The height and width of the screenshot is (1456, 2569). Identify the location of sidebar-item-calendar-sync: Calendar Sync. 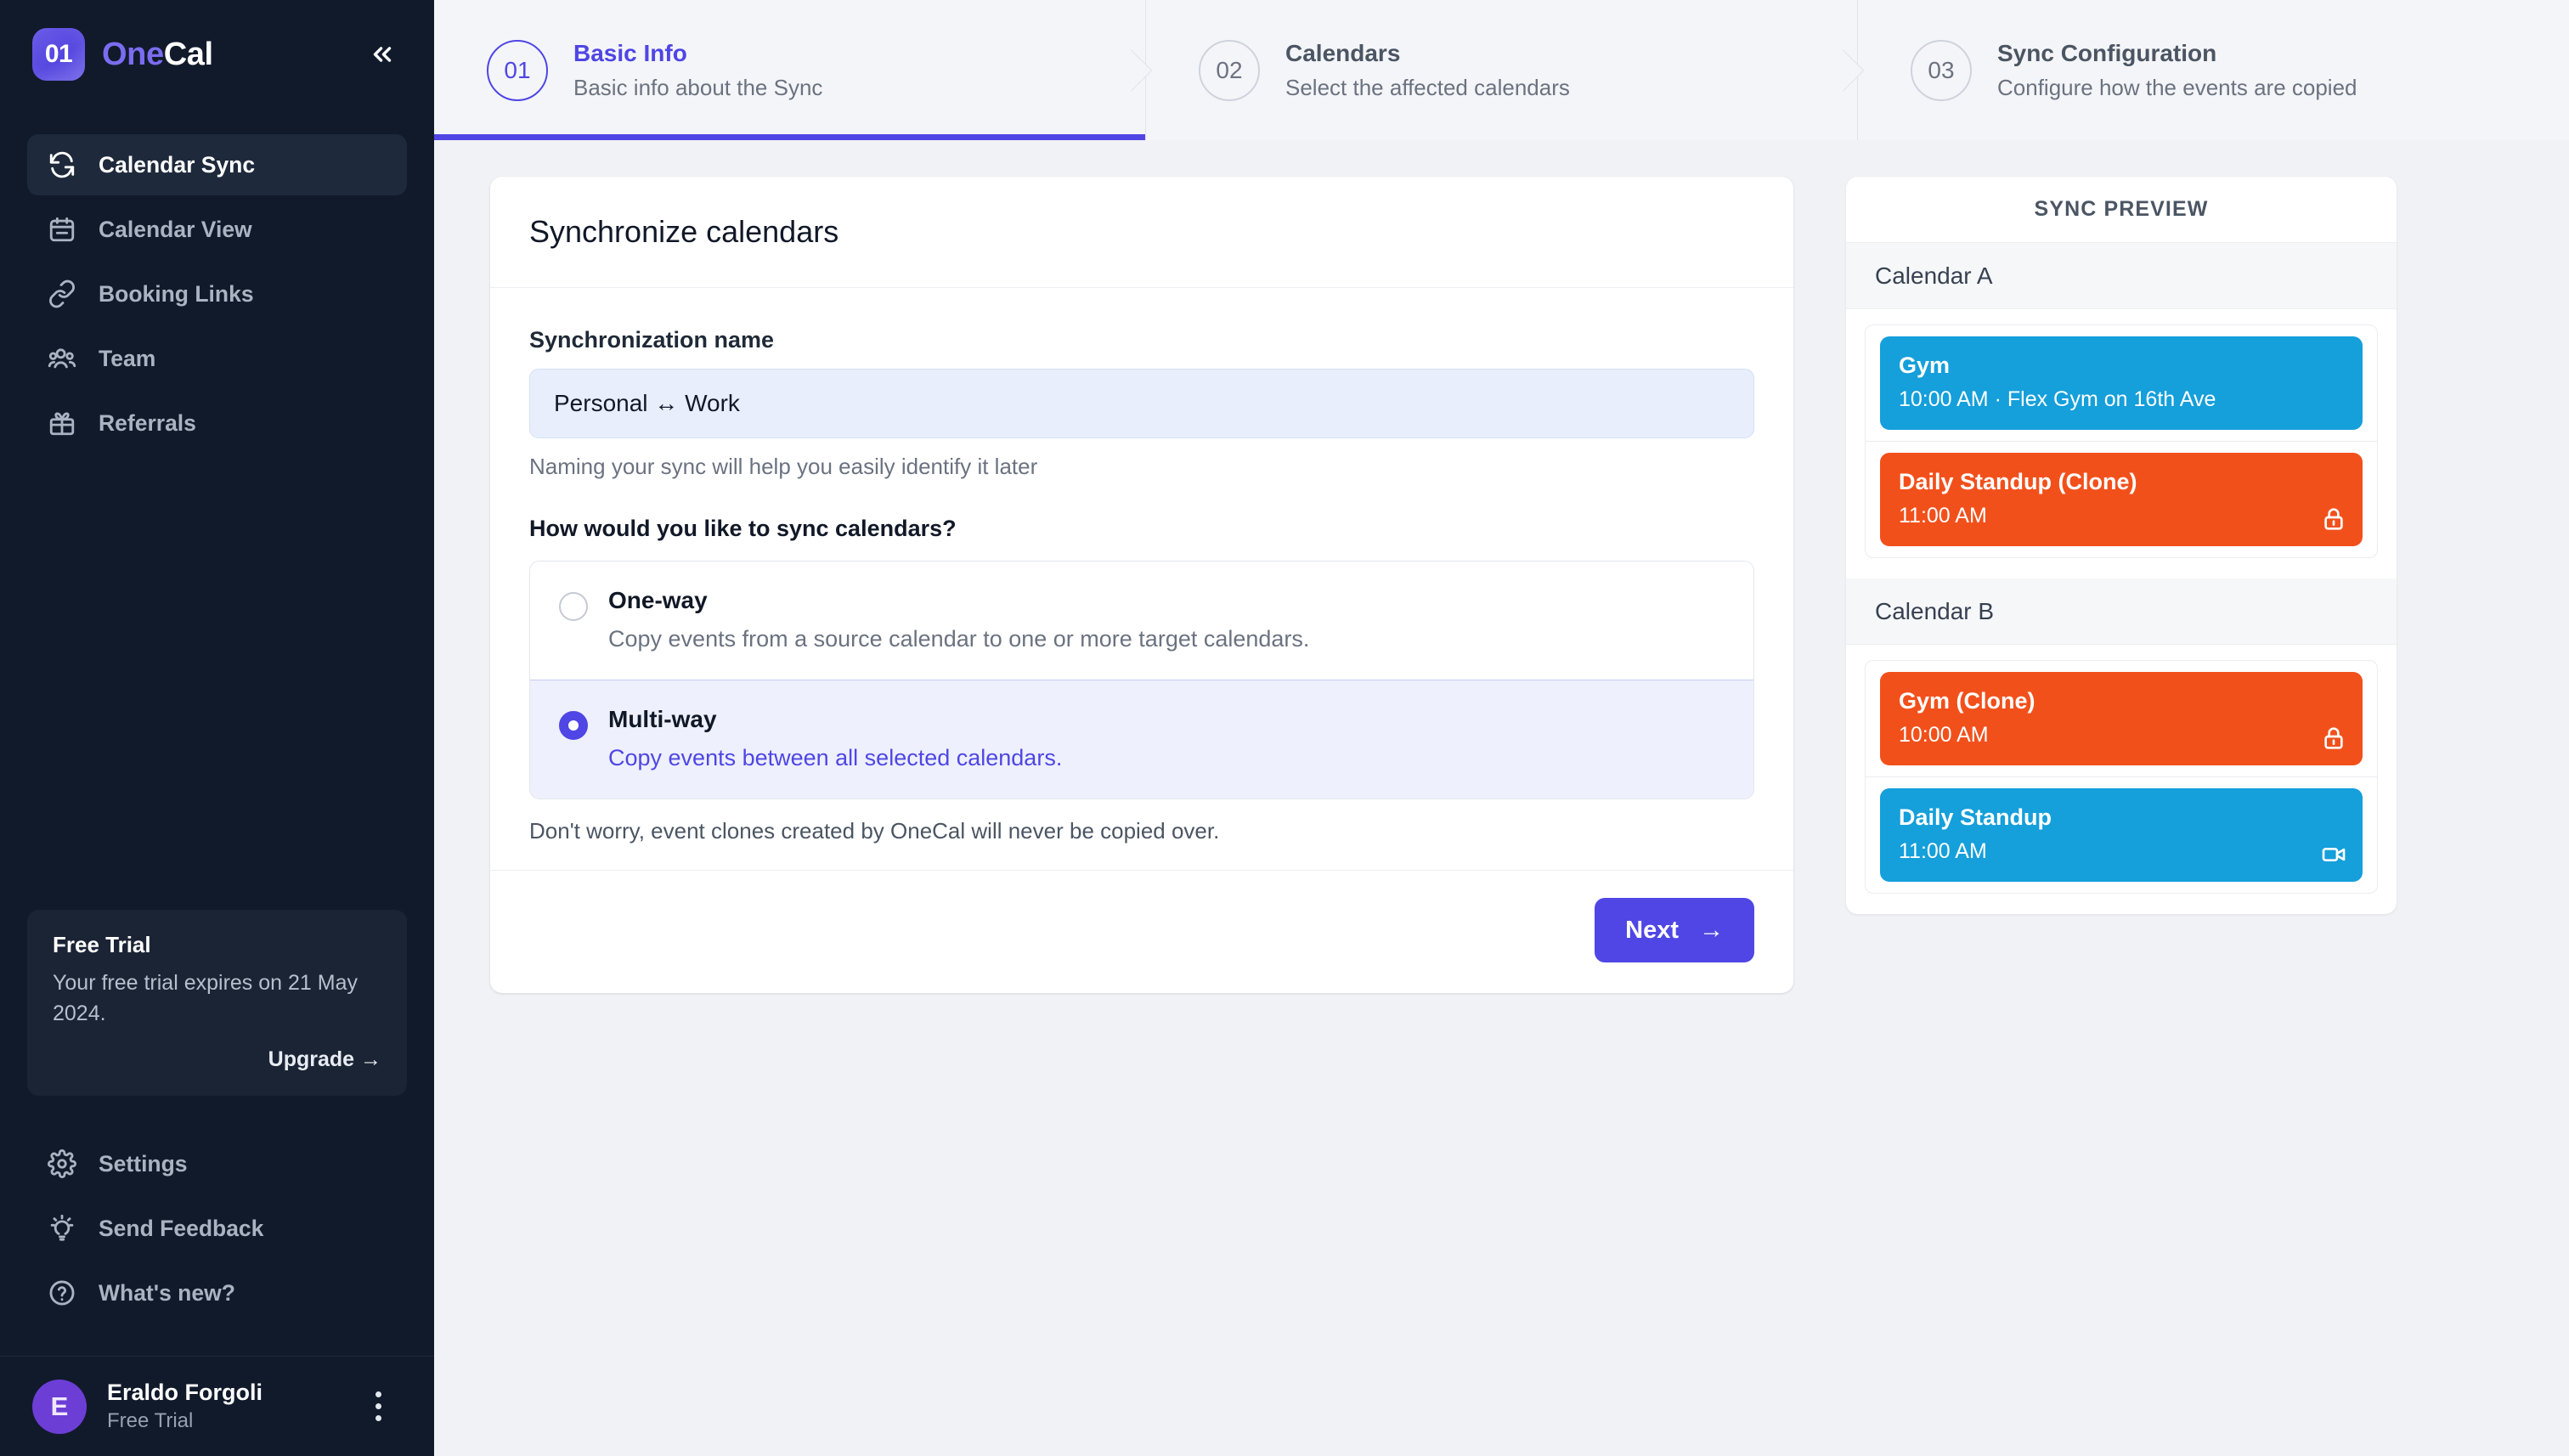
(217, 165).